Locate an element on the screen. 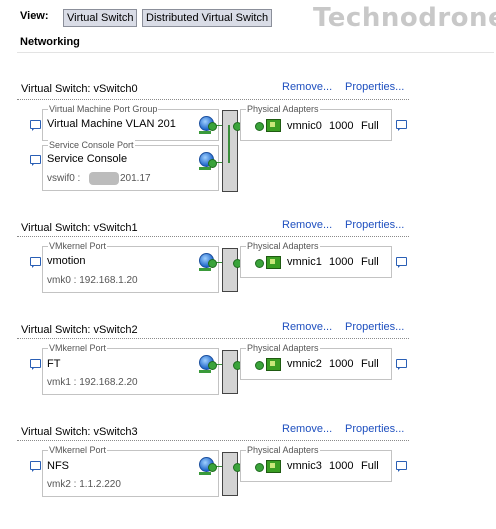  virtual-switch-button: Virtual Switch is located at coordinates (100, 18).